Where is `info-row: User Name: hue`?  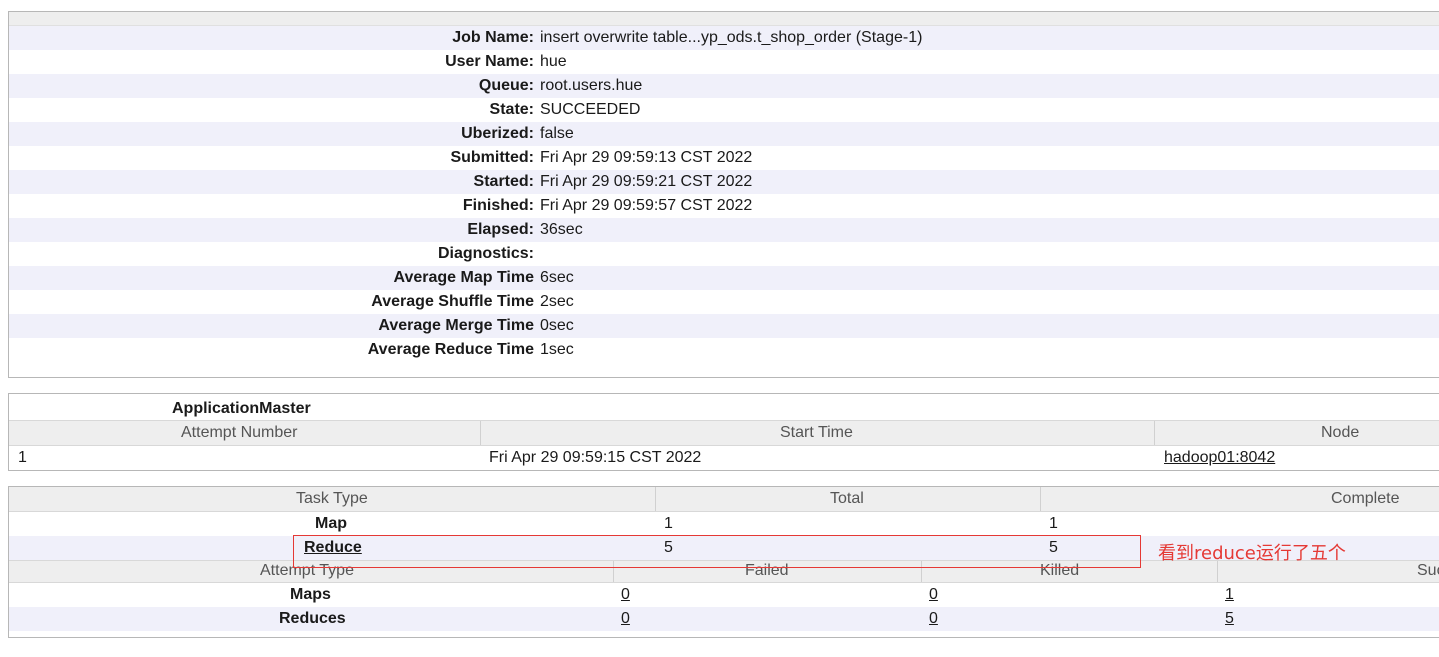
info-row: User Name: hue is located at coordinates (724, 62).